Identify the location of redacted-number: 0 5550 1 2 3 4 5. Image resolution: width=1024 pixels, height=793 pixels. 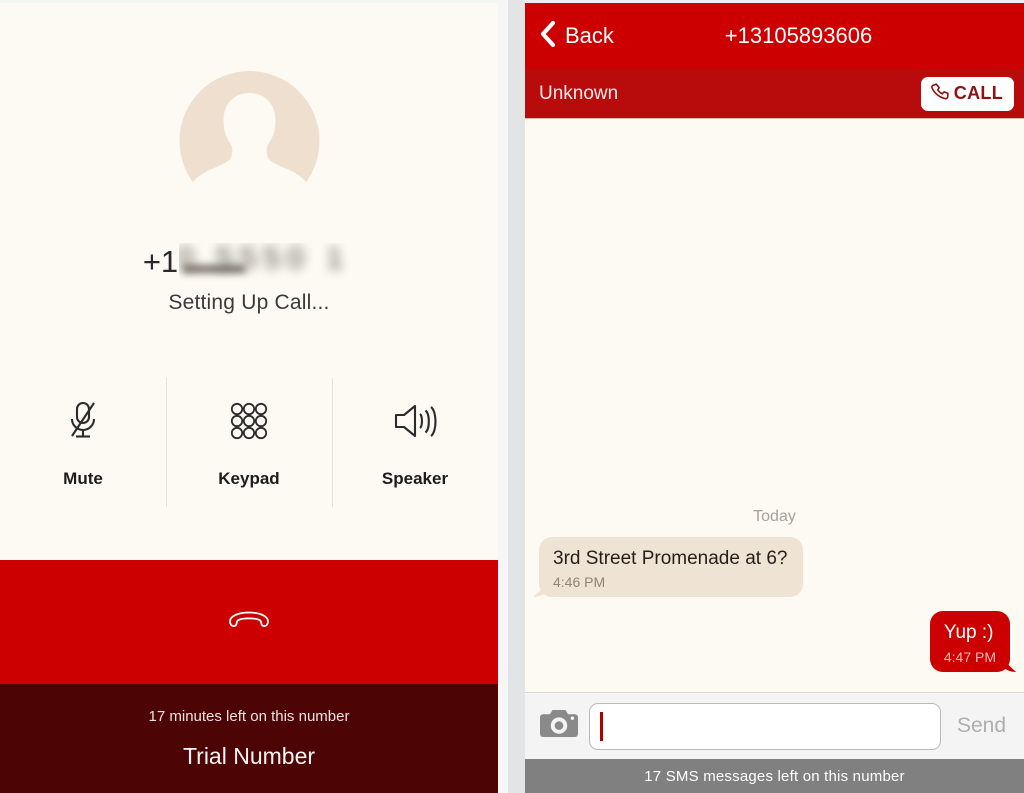
(267, 259).